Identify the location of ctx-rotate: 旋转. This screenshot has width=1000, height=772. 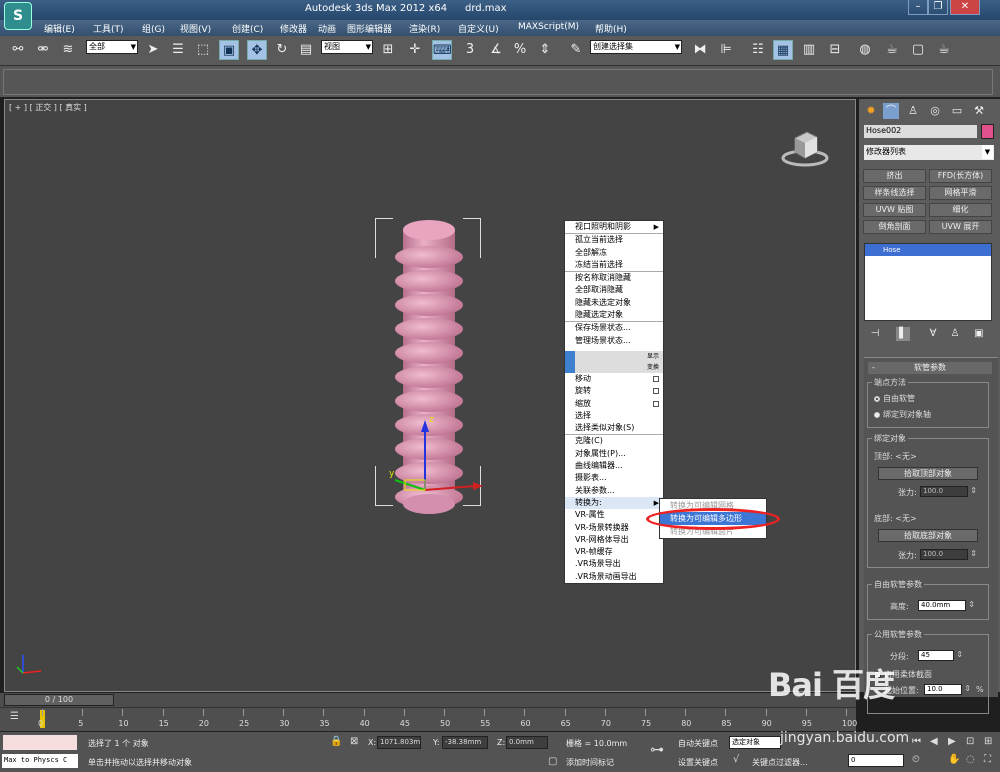
(614, 391).